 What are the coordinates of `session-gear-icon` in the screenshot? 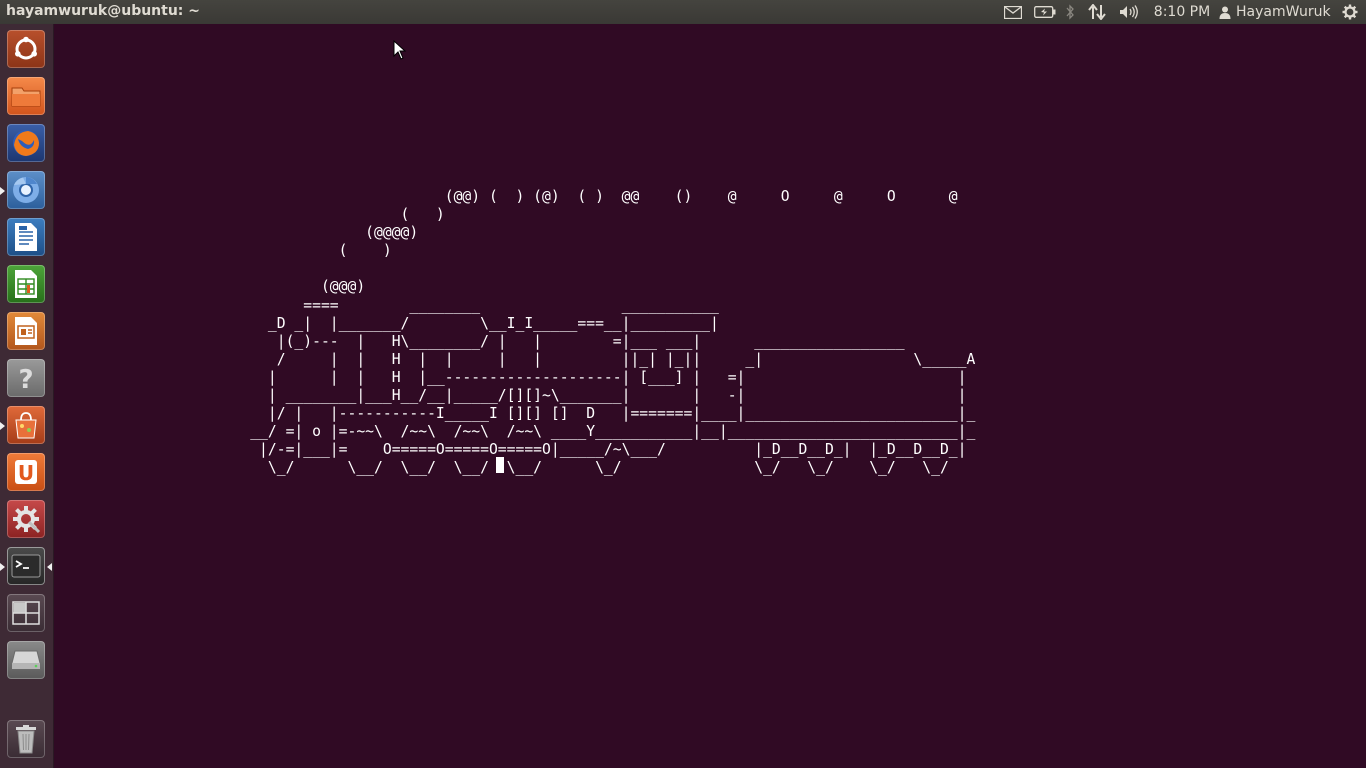 It's located at (1350, 12).